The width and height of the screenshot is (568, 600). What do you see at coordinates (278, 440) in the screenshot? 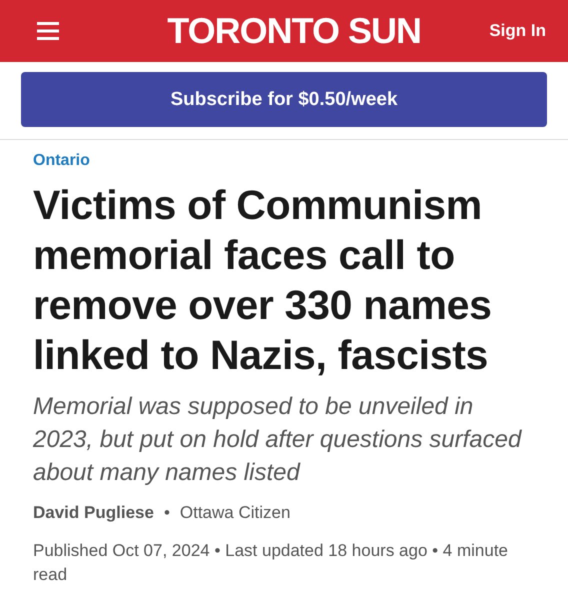
I see `subheadline: Memorial was supposed to be unveiled in 2023, but put on hold after questions surfaced about many names listed` at bounding box center [278, 440].